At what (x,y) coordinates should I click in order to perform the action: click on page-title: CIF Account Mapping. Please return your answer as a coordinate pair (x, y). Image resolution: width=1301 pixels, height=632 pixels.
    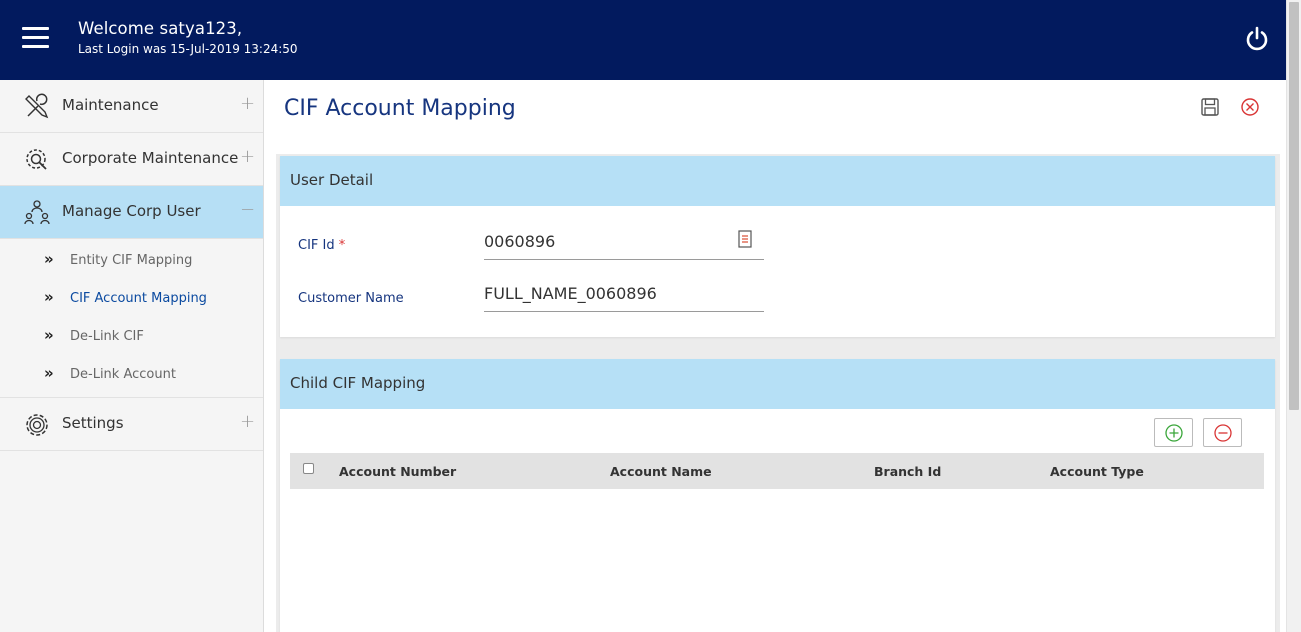
    Looking at the image, I should click on (400, 108).